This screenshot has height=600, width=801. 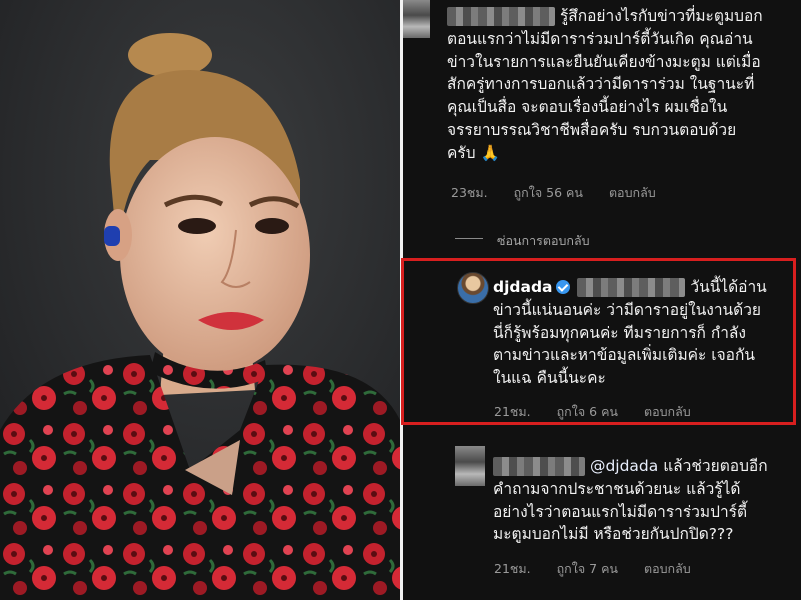 What do you see at coordinates (543, 241) in the screenshot?
I see `hide-replies-button: ซ่อนการตอบกลับ` at bounding box center [543, 241].